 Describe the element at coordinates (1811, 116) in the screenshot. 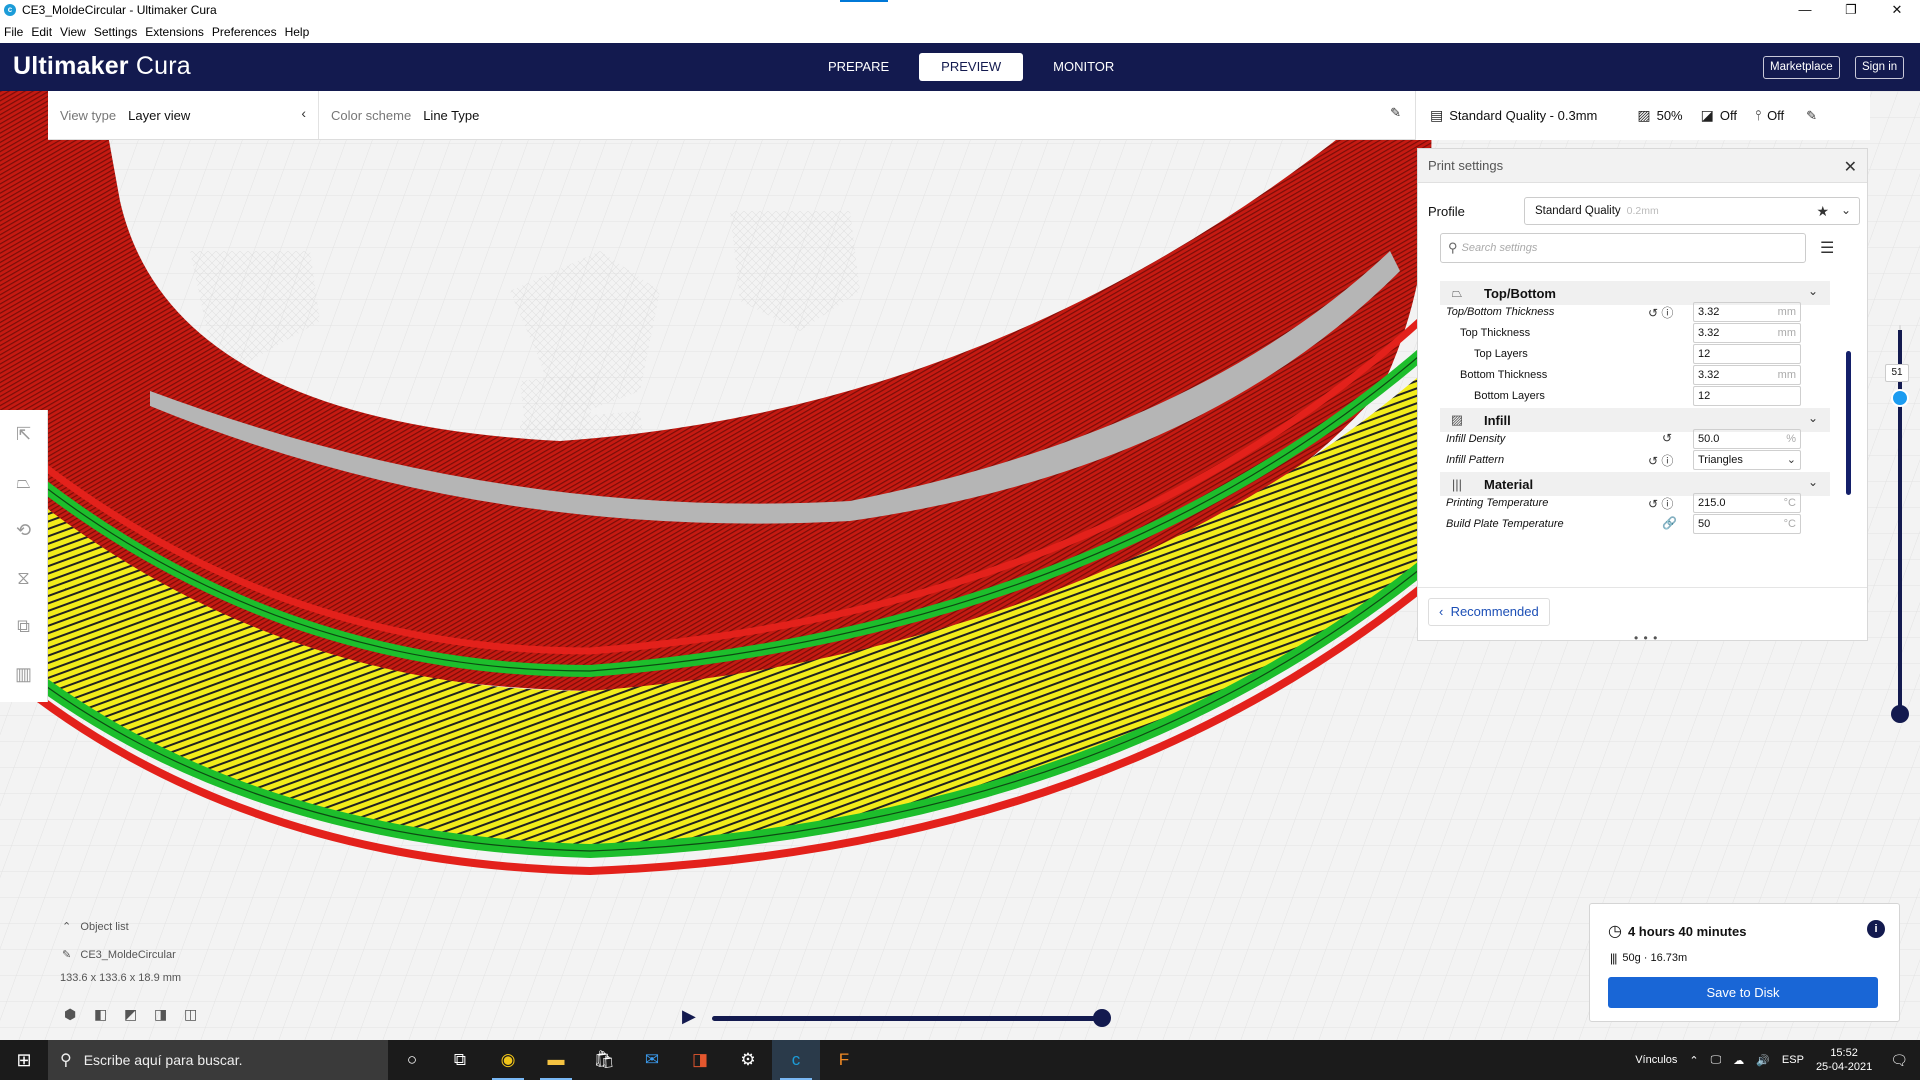

I see `edit-pencil-icon: ✎` at that location.